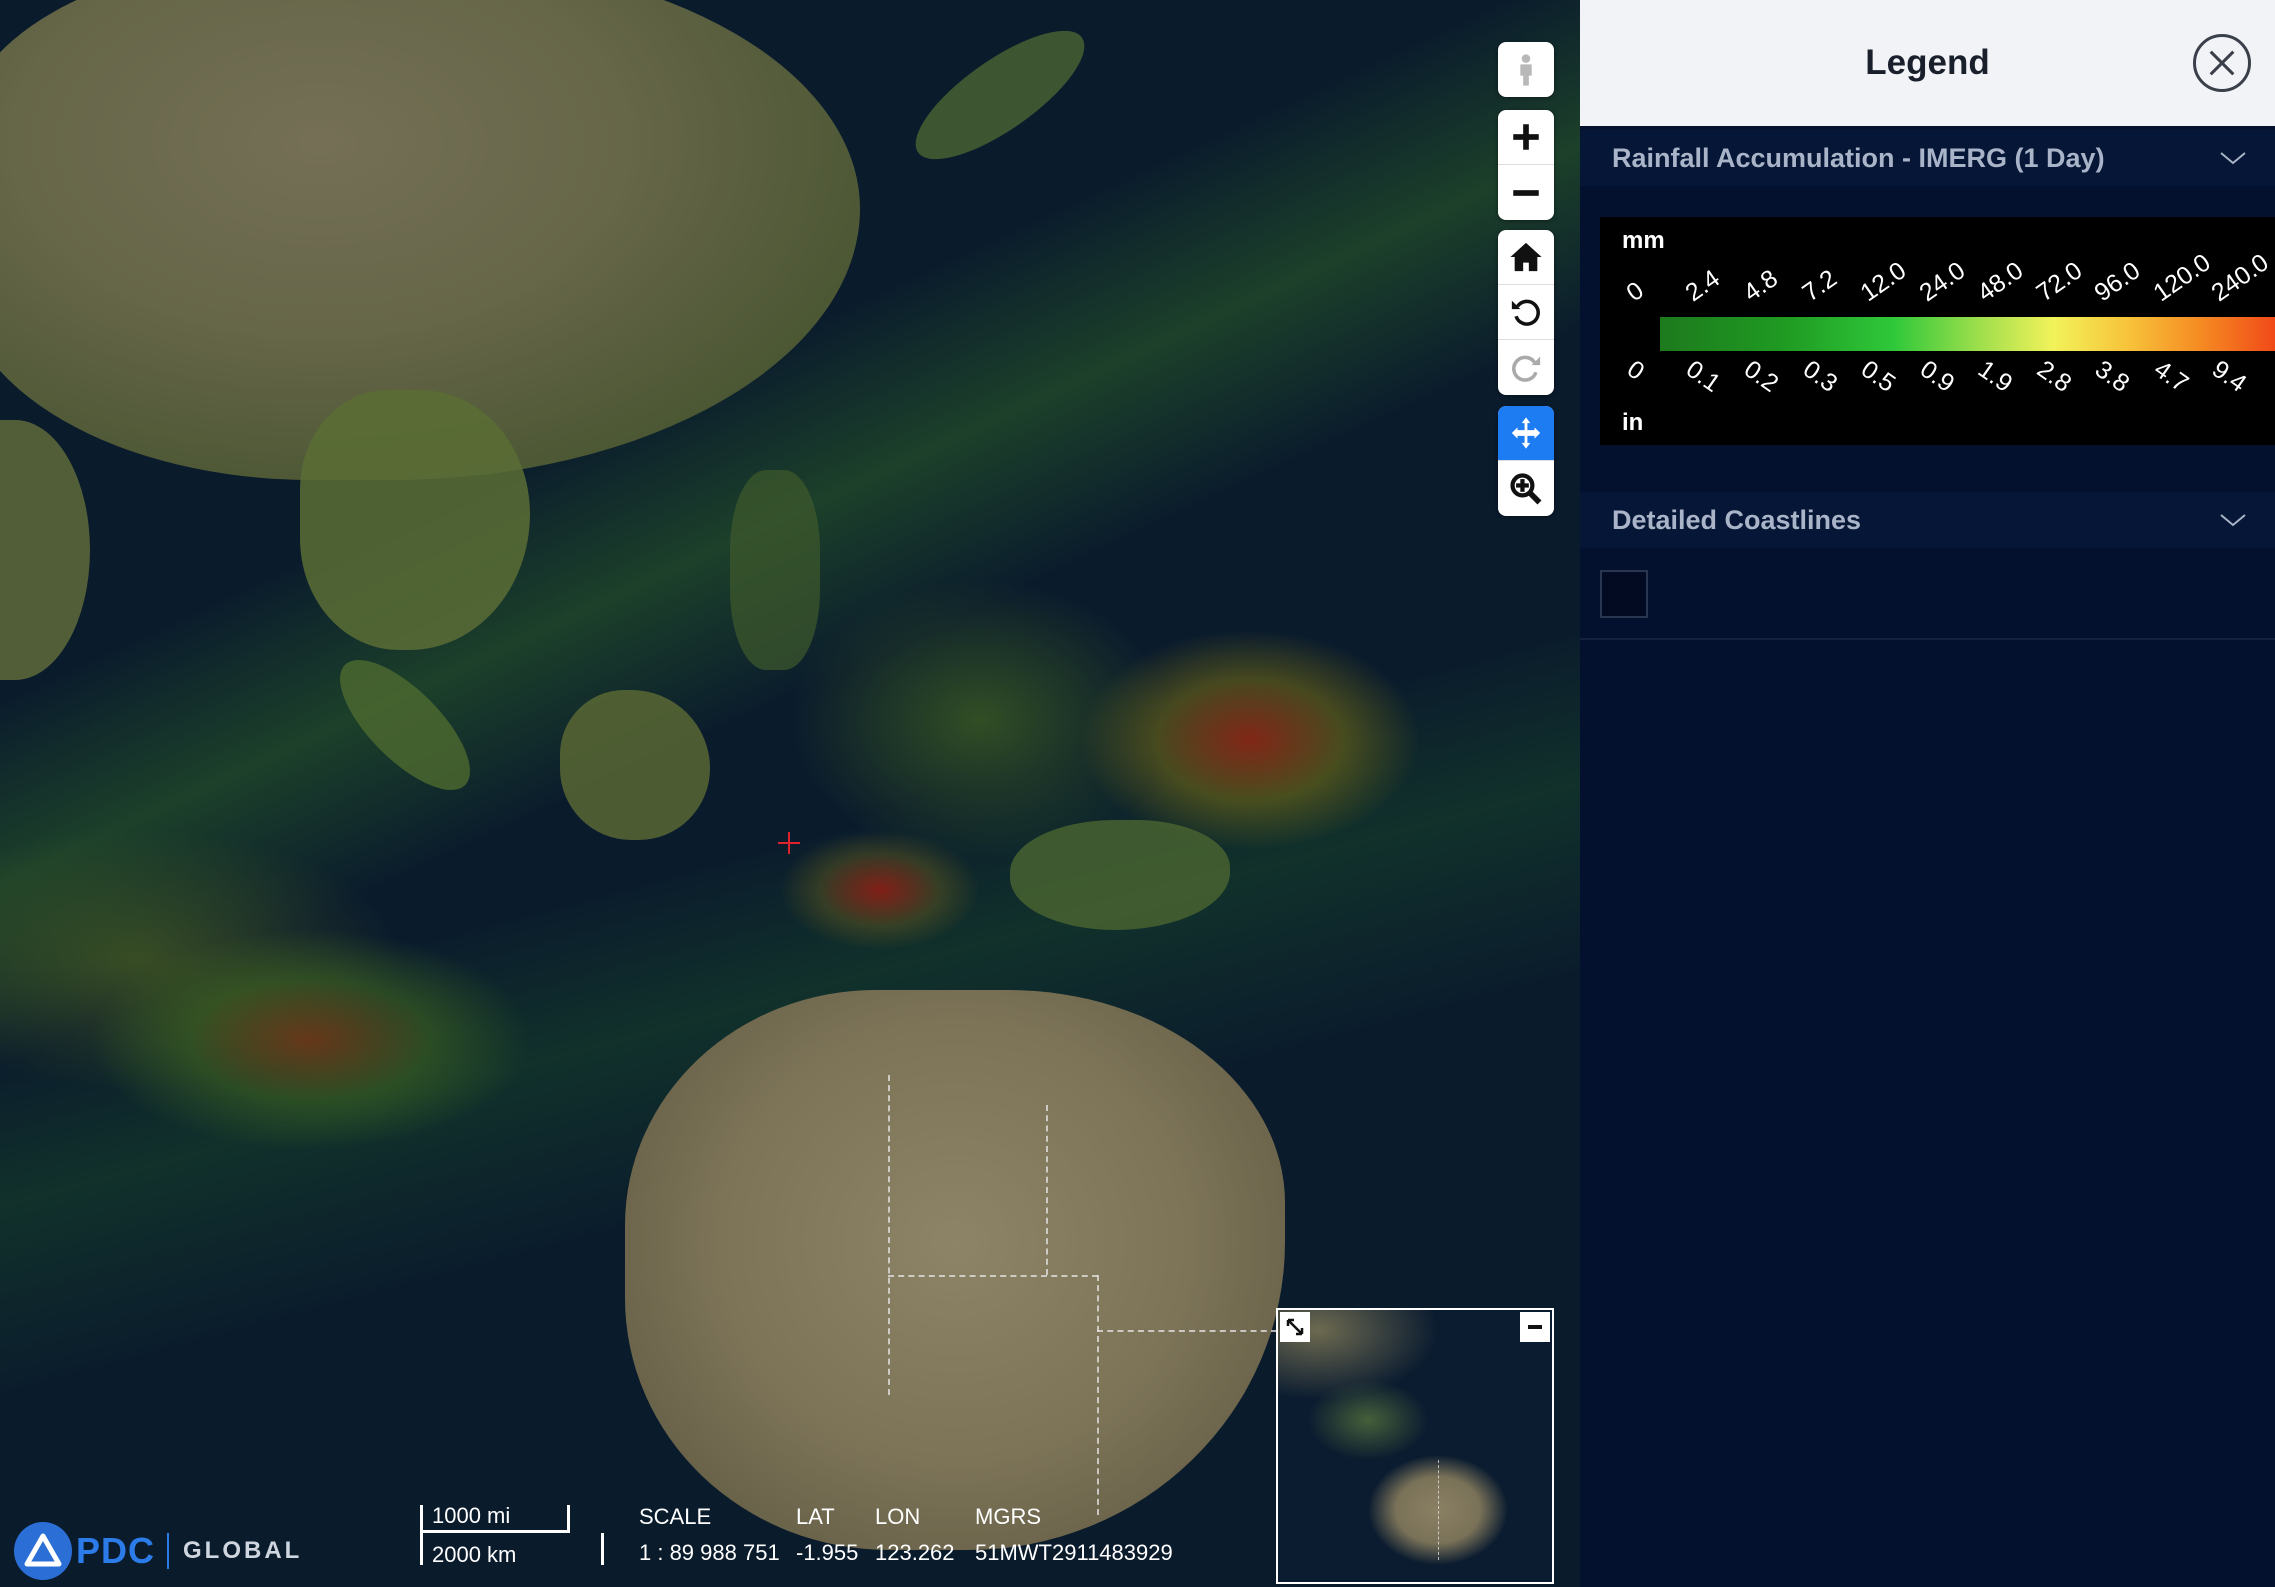  I want to click on pan-icon, so click(1526, 433).